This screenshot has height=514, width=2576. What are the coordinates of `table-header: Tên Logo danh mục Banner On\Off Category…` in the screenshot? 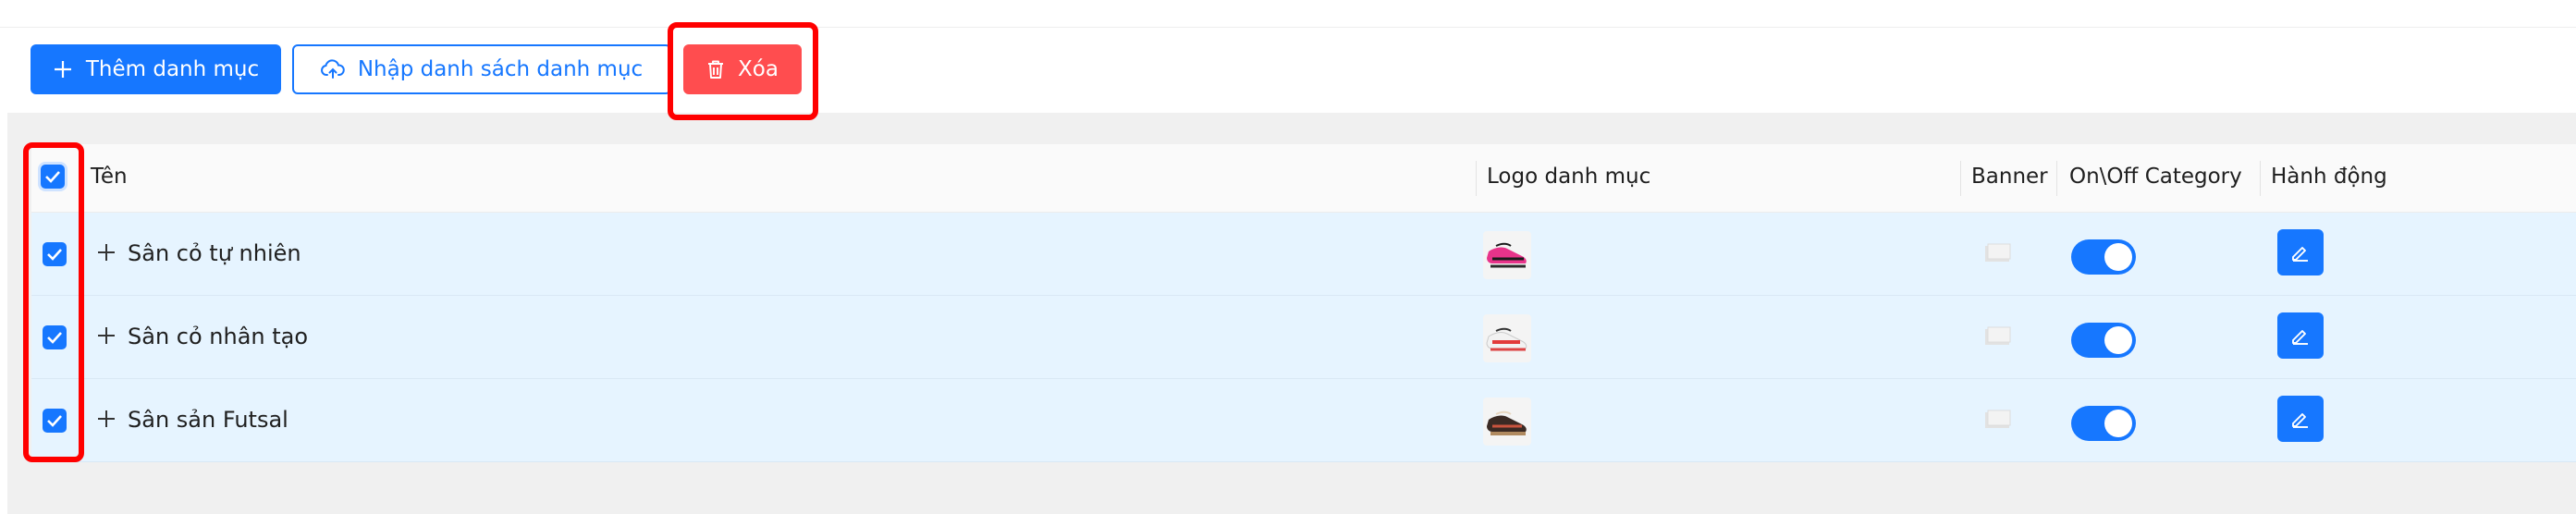 It's located at (1303, 178).